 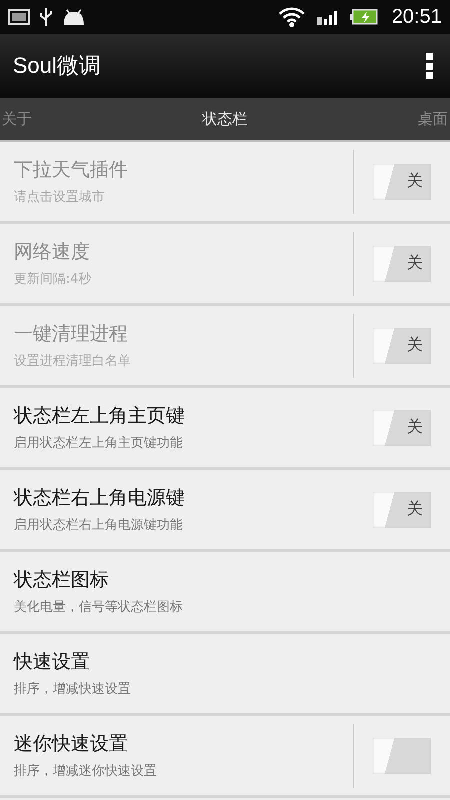 What do you see at coordinates (73, 361) in the screenshot?
I see `setting-summary: 设置进程清理白名单` at bounding box center [73, 361].